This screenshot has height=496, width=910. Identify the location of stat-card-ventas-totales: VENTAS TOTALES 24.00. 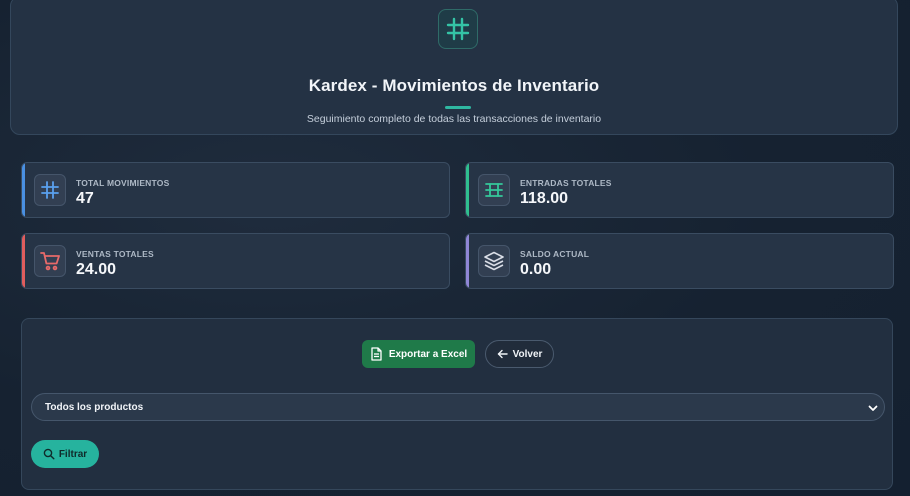
(235, 261).